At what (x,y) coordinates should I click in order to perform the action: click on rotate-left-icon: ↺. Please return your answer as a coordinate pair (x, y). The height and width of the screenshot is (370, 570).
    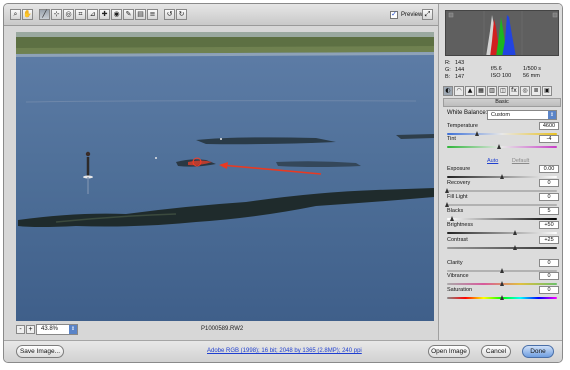
    Looking at the image, I should click on (169, 14).